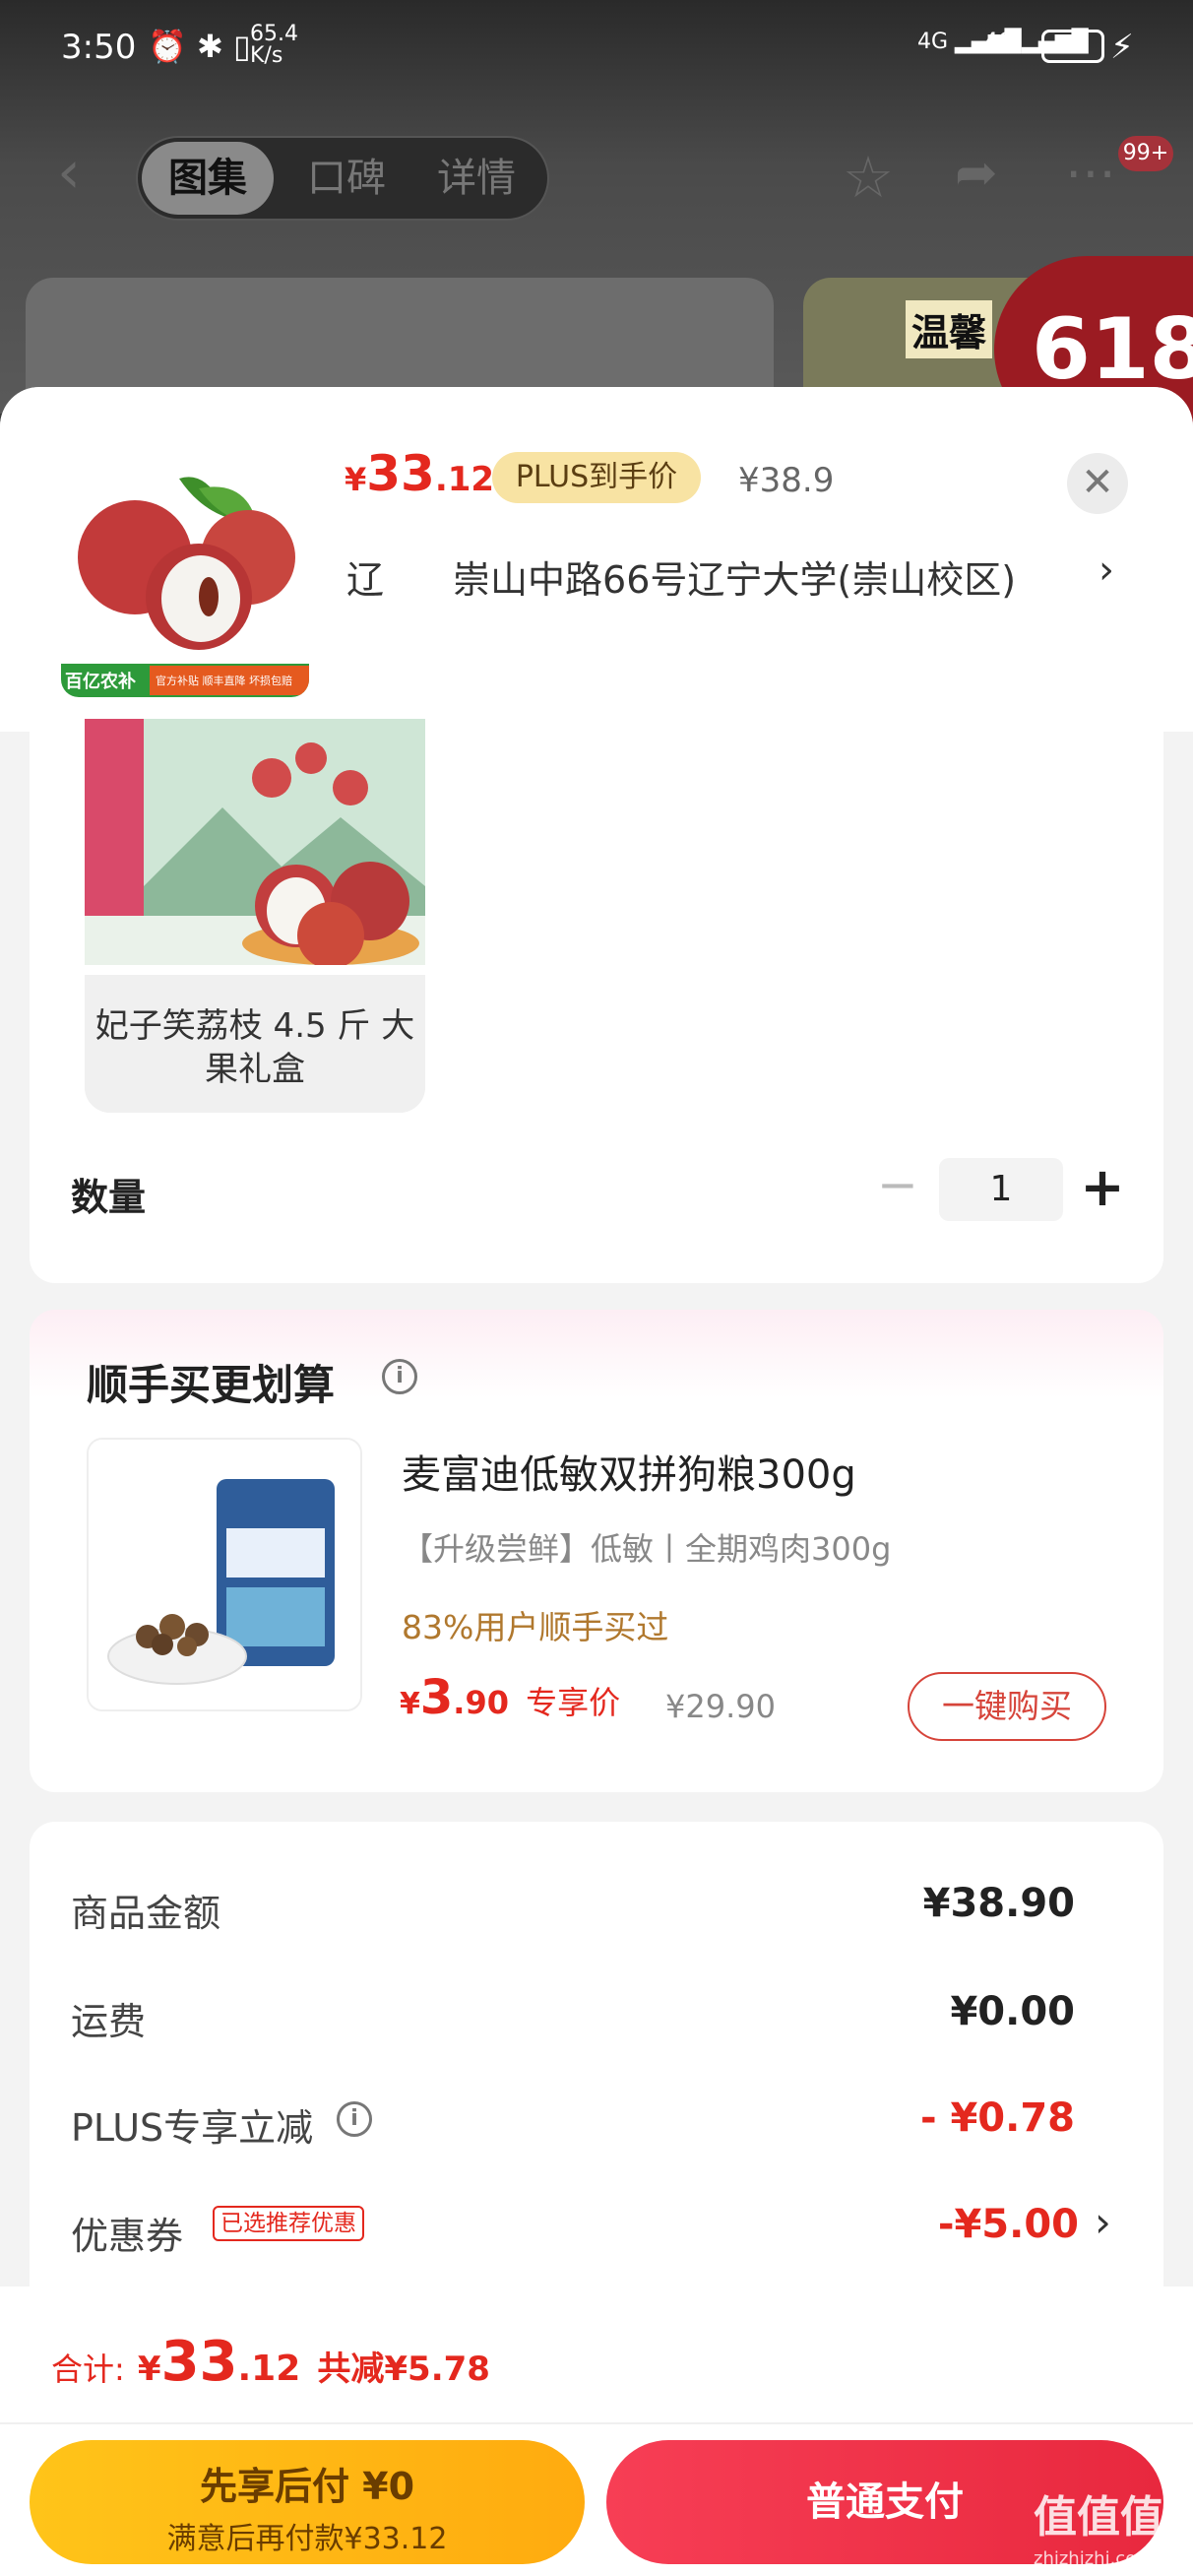 The image size is (1193, 2576). What do you see at coordinates (88, 2369) in the screenshot?
I see `total-label: 合计:` at bounding box center [88, 2369].